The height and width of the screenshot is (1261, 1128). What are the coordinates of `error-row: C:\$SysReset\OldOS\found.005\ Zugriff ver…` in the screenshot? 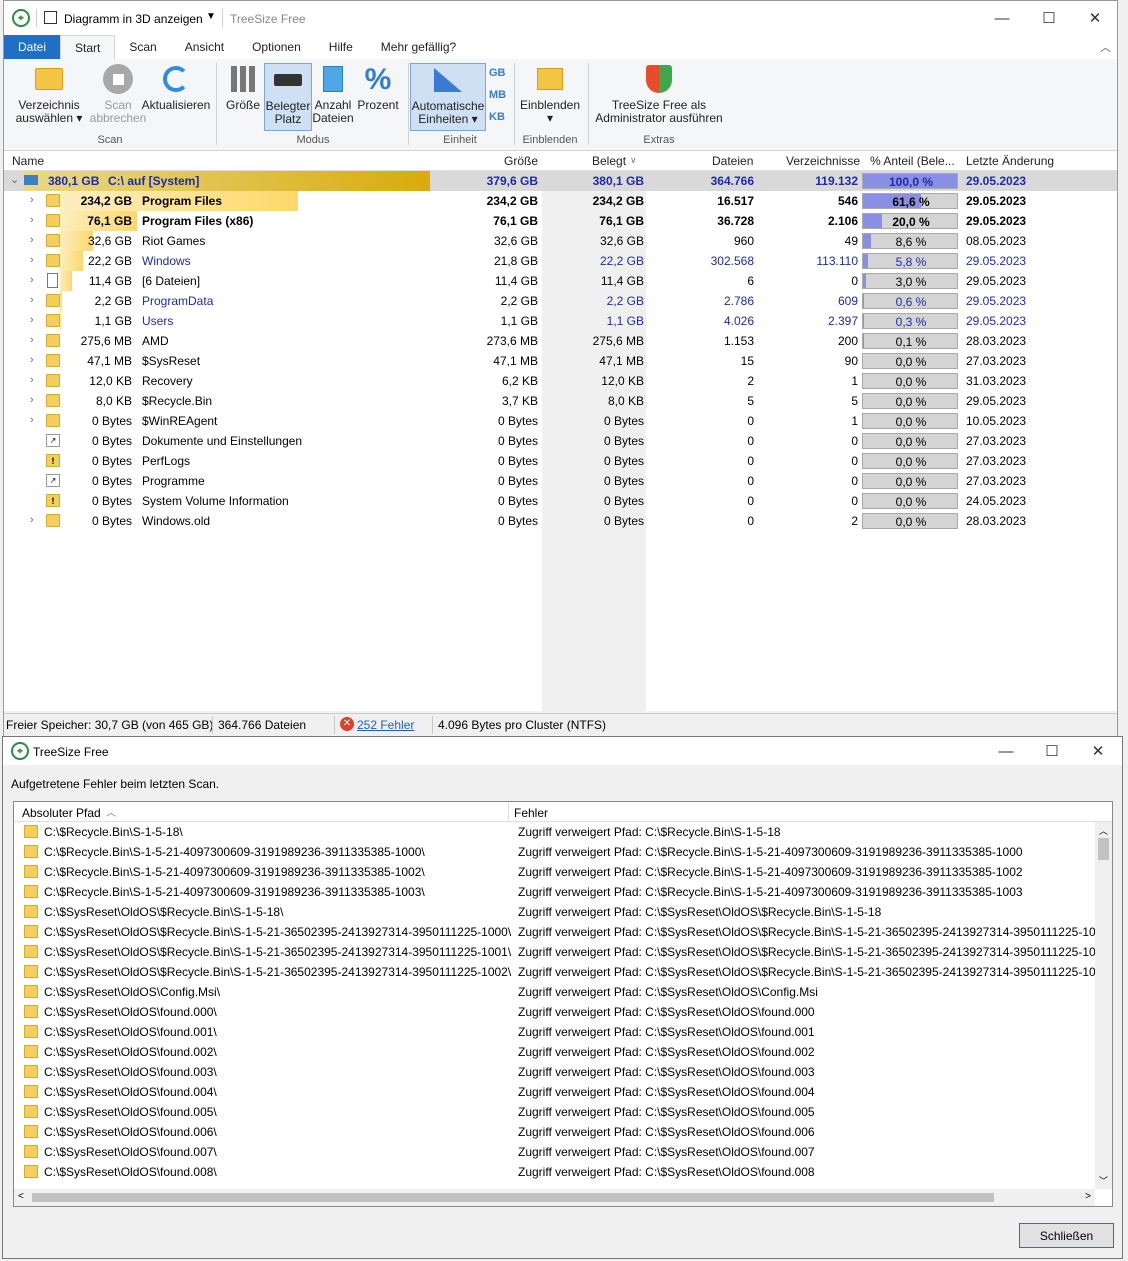 It's located at (554, 1112).